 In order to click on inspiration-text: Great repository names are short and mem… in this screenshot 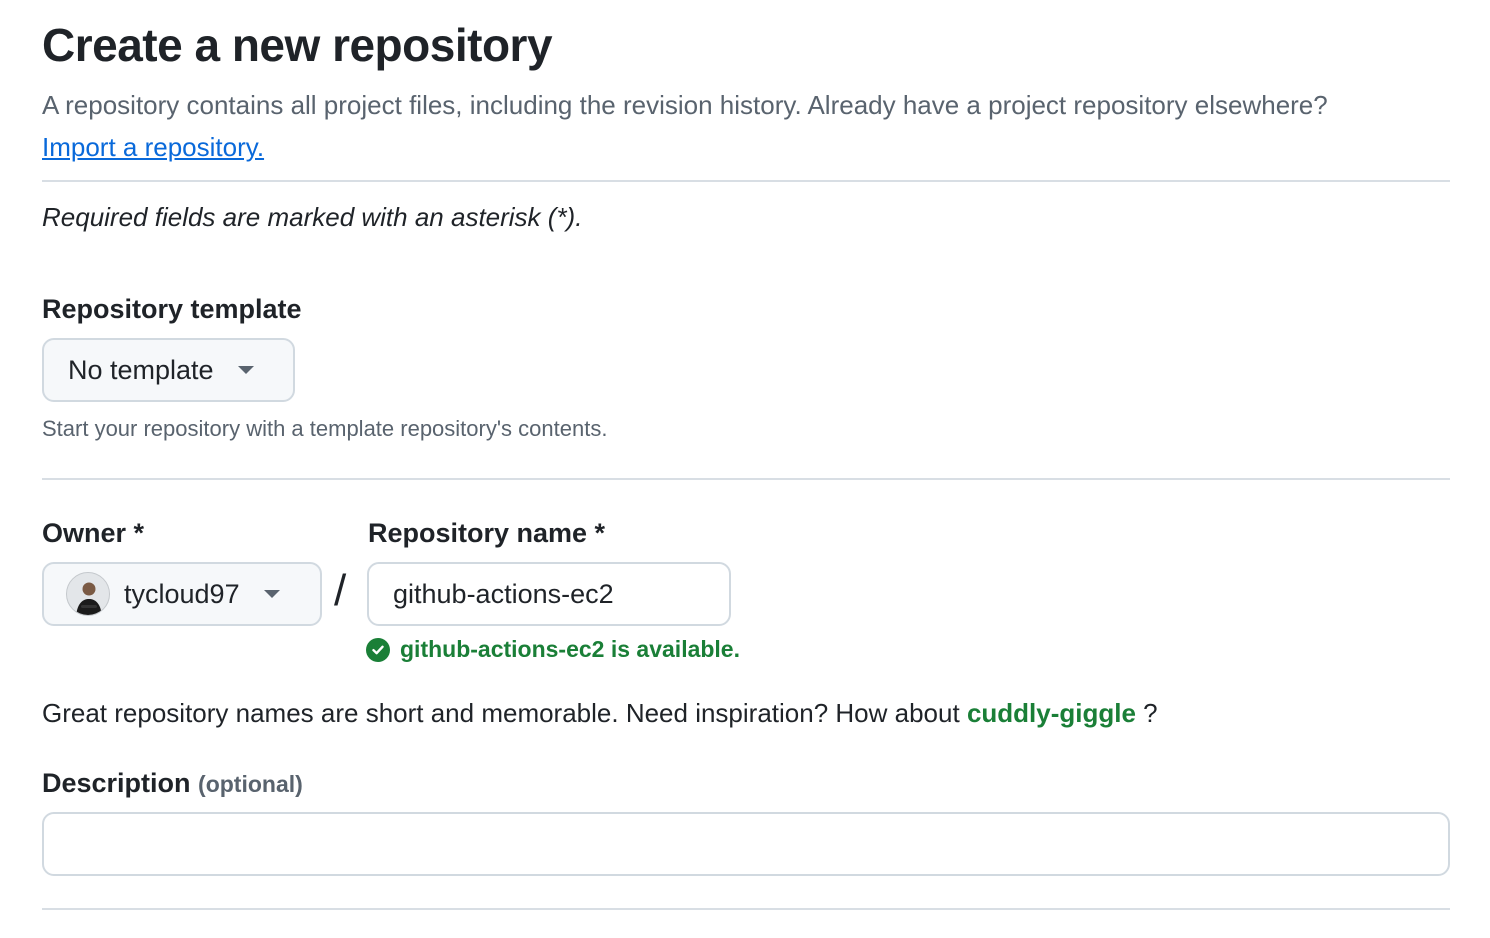, I will do `click(501, 713)`.